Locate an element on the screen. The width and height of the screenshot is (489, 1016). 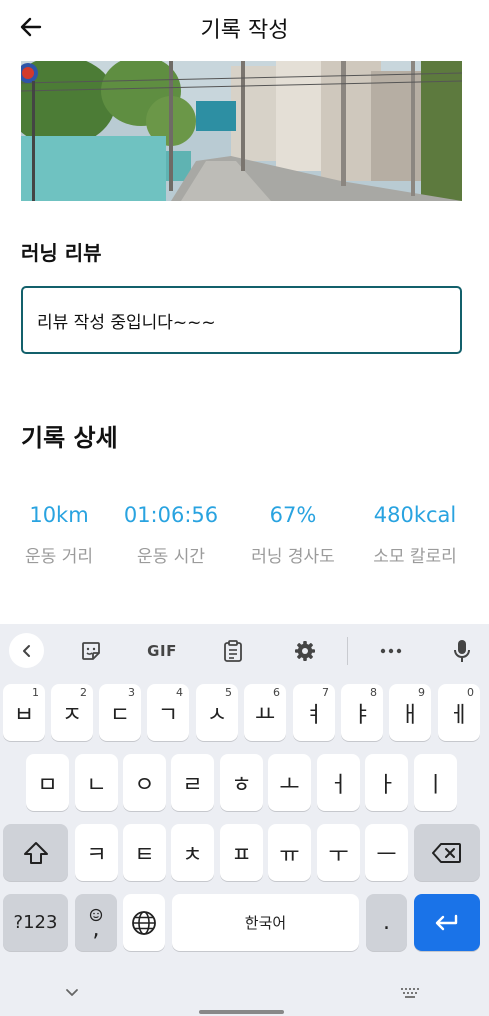
chevron-down-icon is located at coordinates (72, 992).